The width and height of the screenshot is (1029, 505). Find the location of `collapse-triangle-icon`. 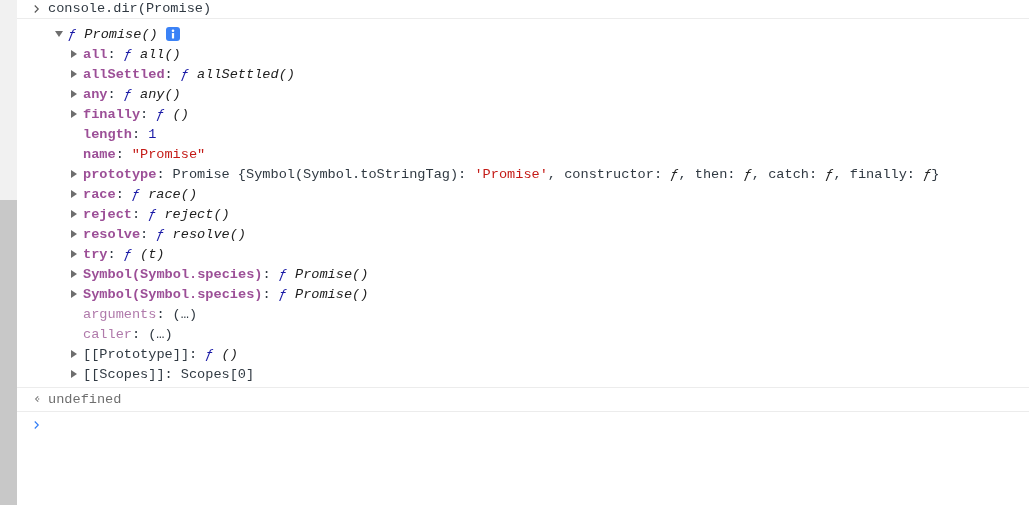

collapse-triangle-icon is located at coordinates (59, 34).